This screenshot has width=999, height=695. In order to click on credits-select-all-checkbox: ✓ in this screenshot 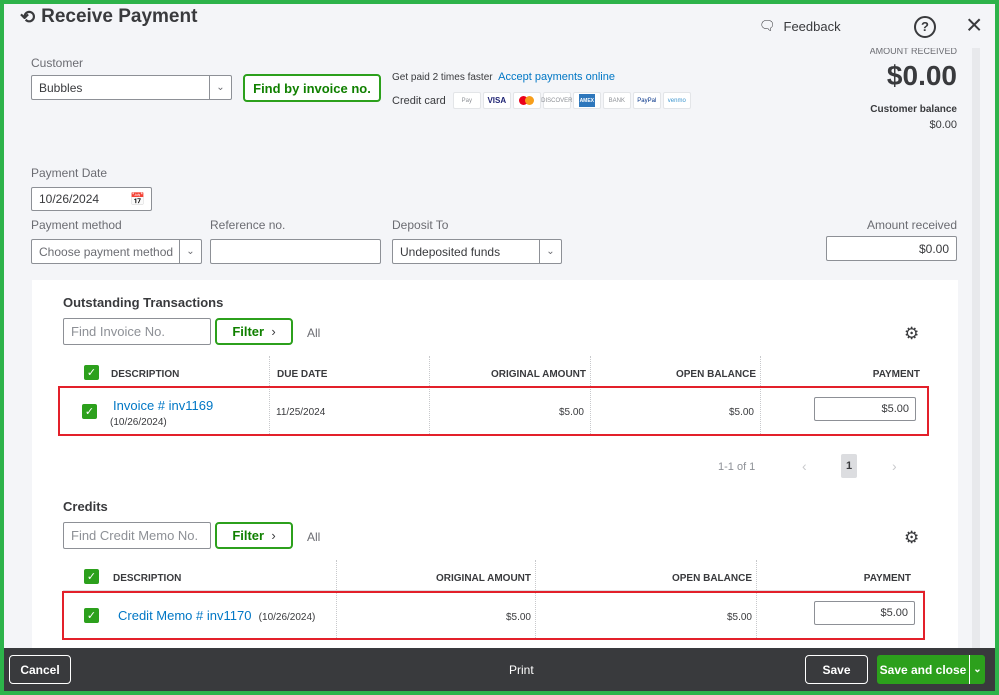, I will do `click(91, 576)`.